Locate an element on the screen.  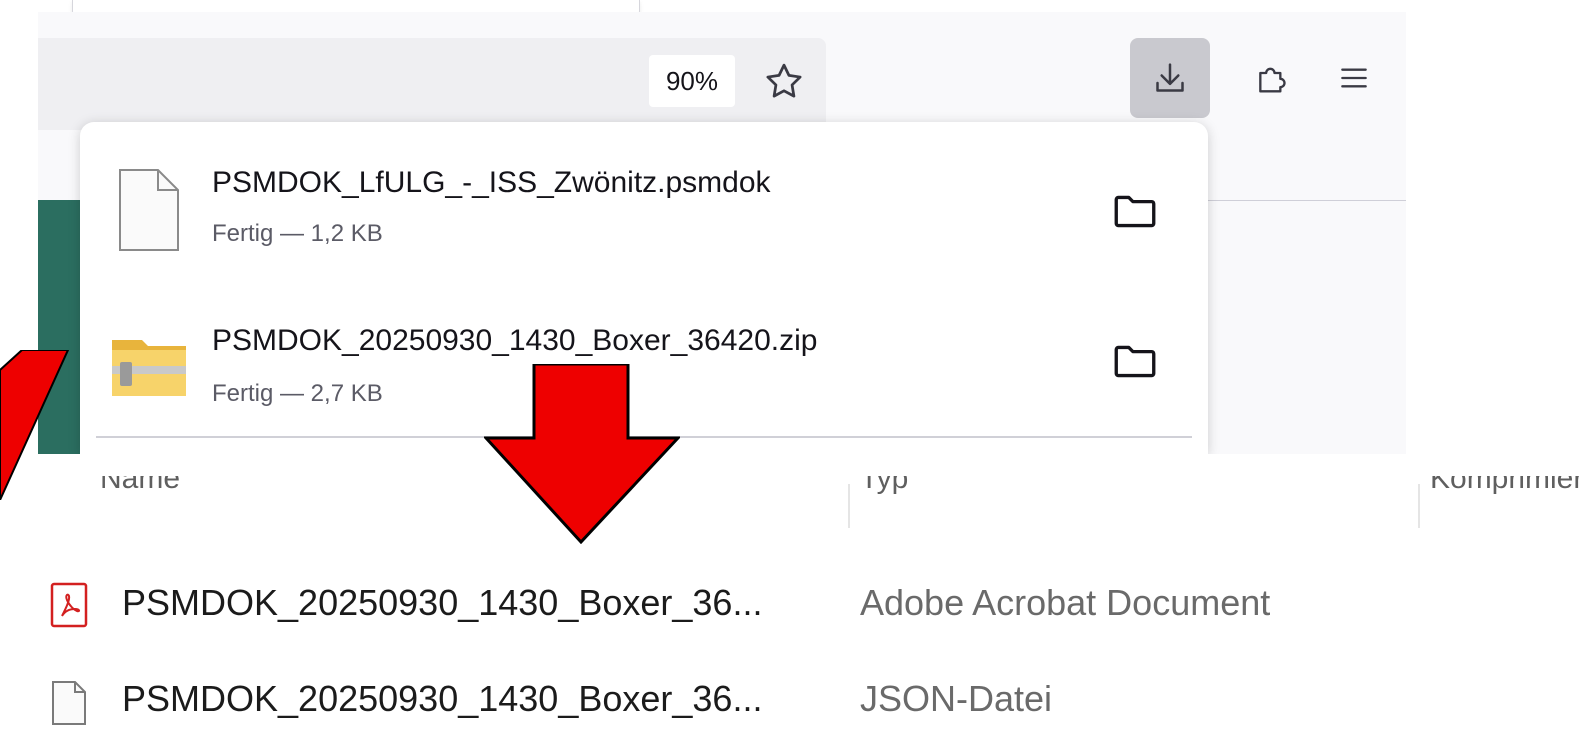
menu-icon is located at coordinates (1354, 78).